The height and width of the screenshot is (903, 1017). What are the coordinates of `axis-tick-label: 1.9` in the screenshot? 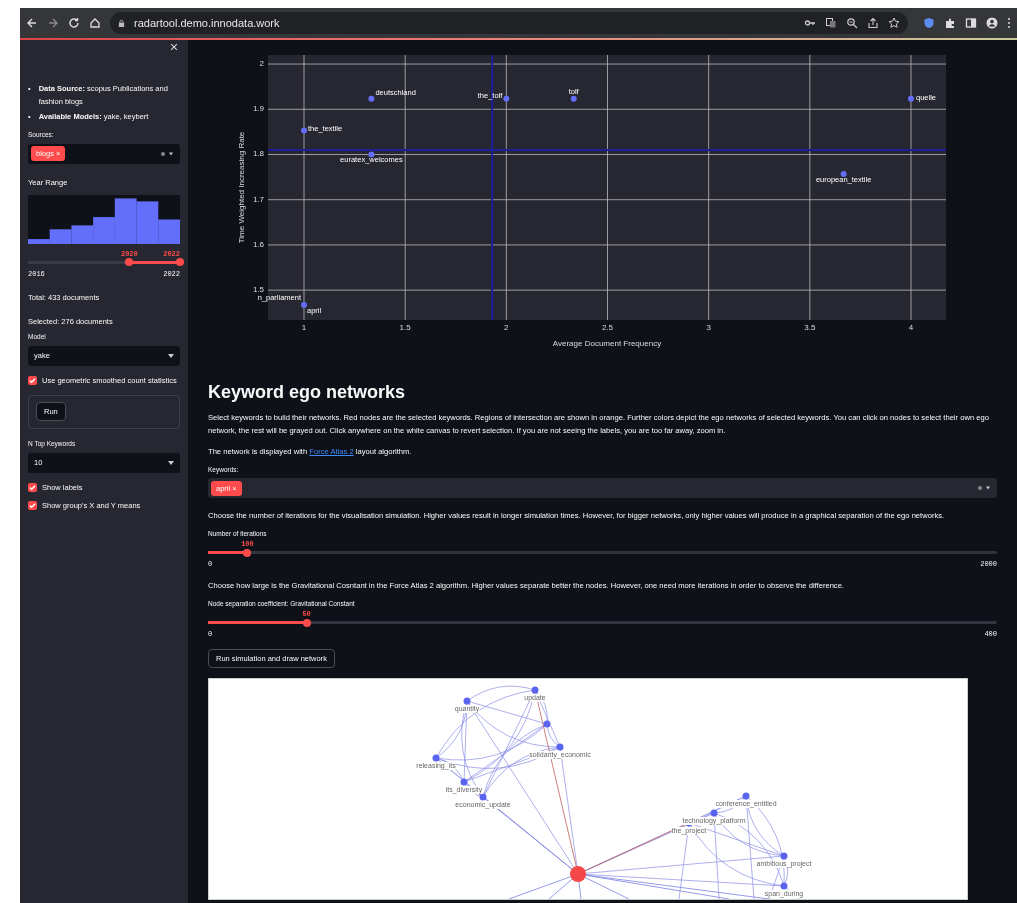 It's located at (258, 109).